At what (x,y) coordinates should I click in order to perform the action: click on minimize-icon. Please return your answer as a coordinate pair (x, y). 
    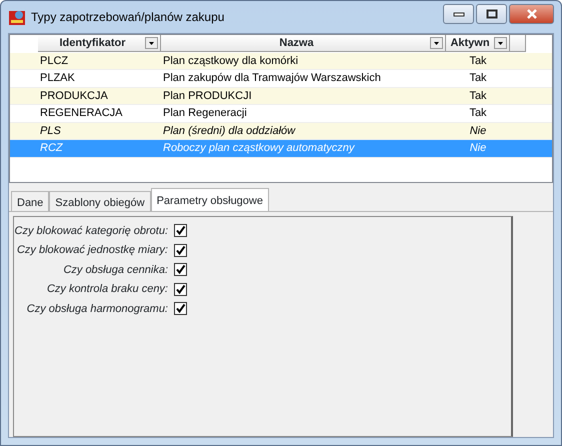
    Looking at the image, I should click on (458, 14).